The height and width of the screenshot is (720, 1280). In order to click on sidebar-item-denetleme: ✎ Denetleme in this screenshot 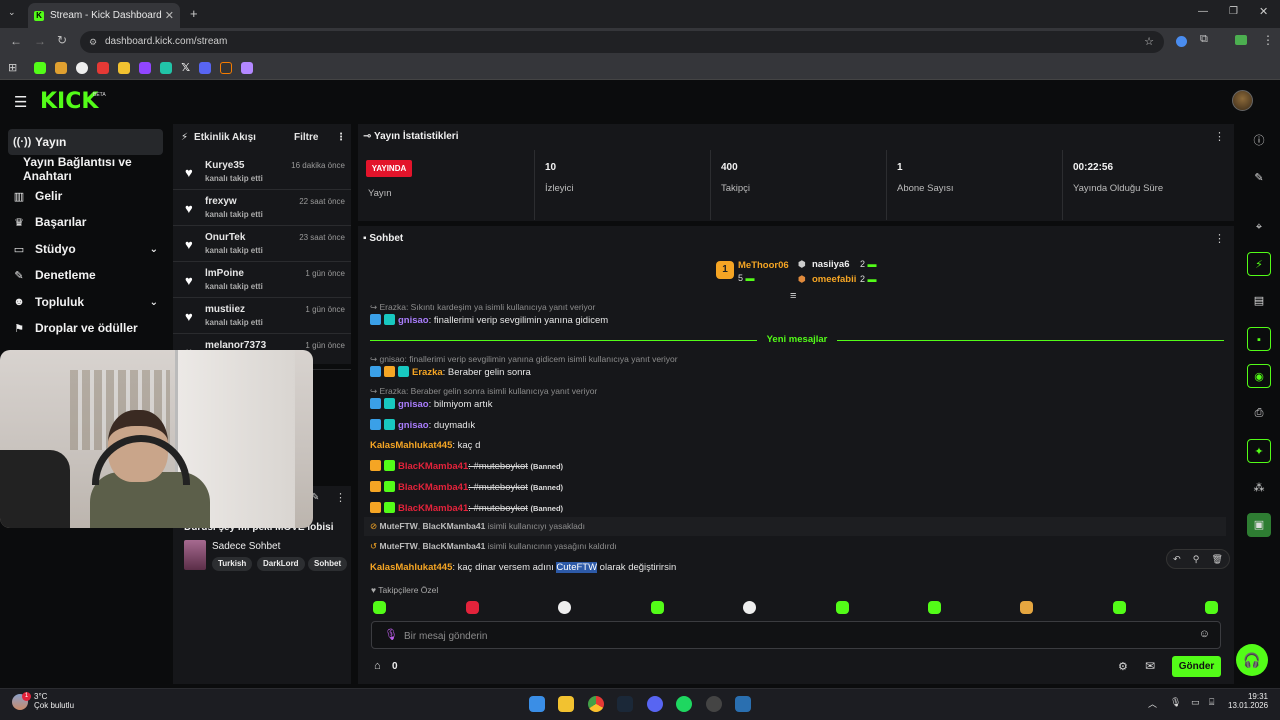, I will do `click(85, 275)`.